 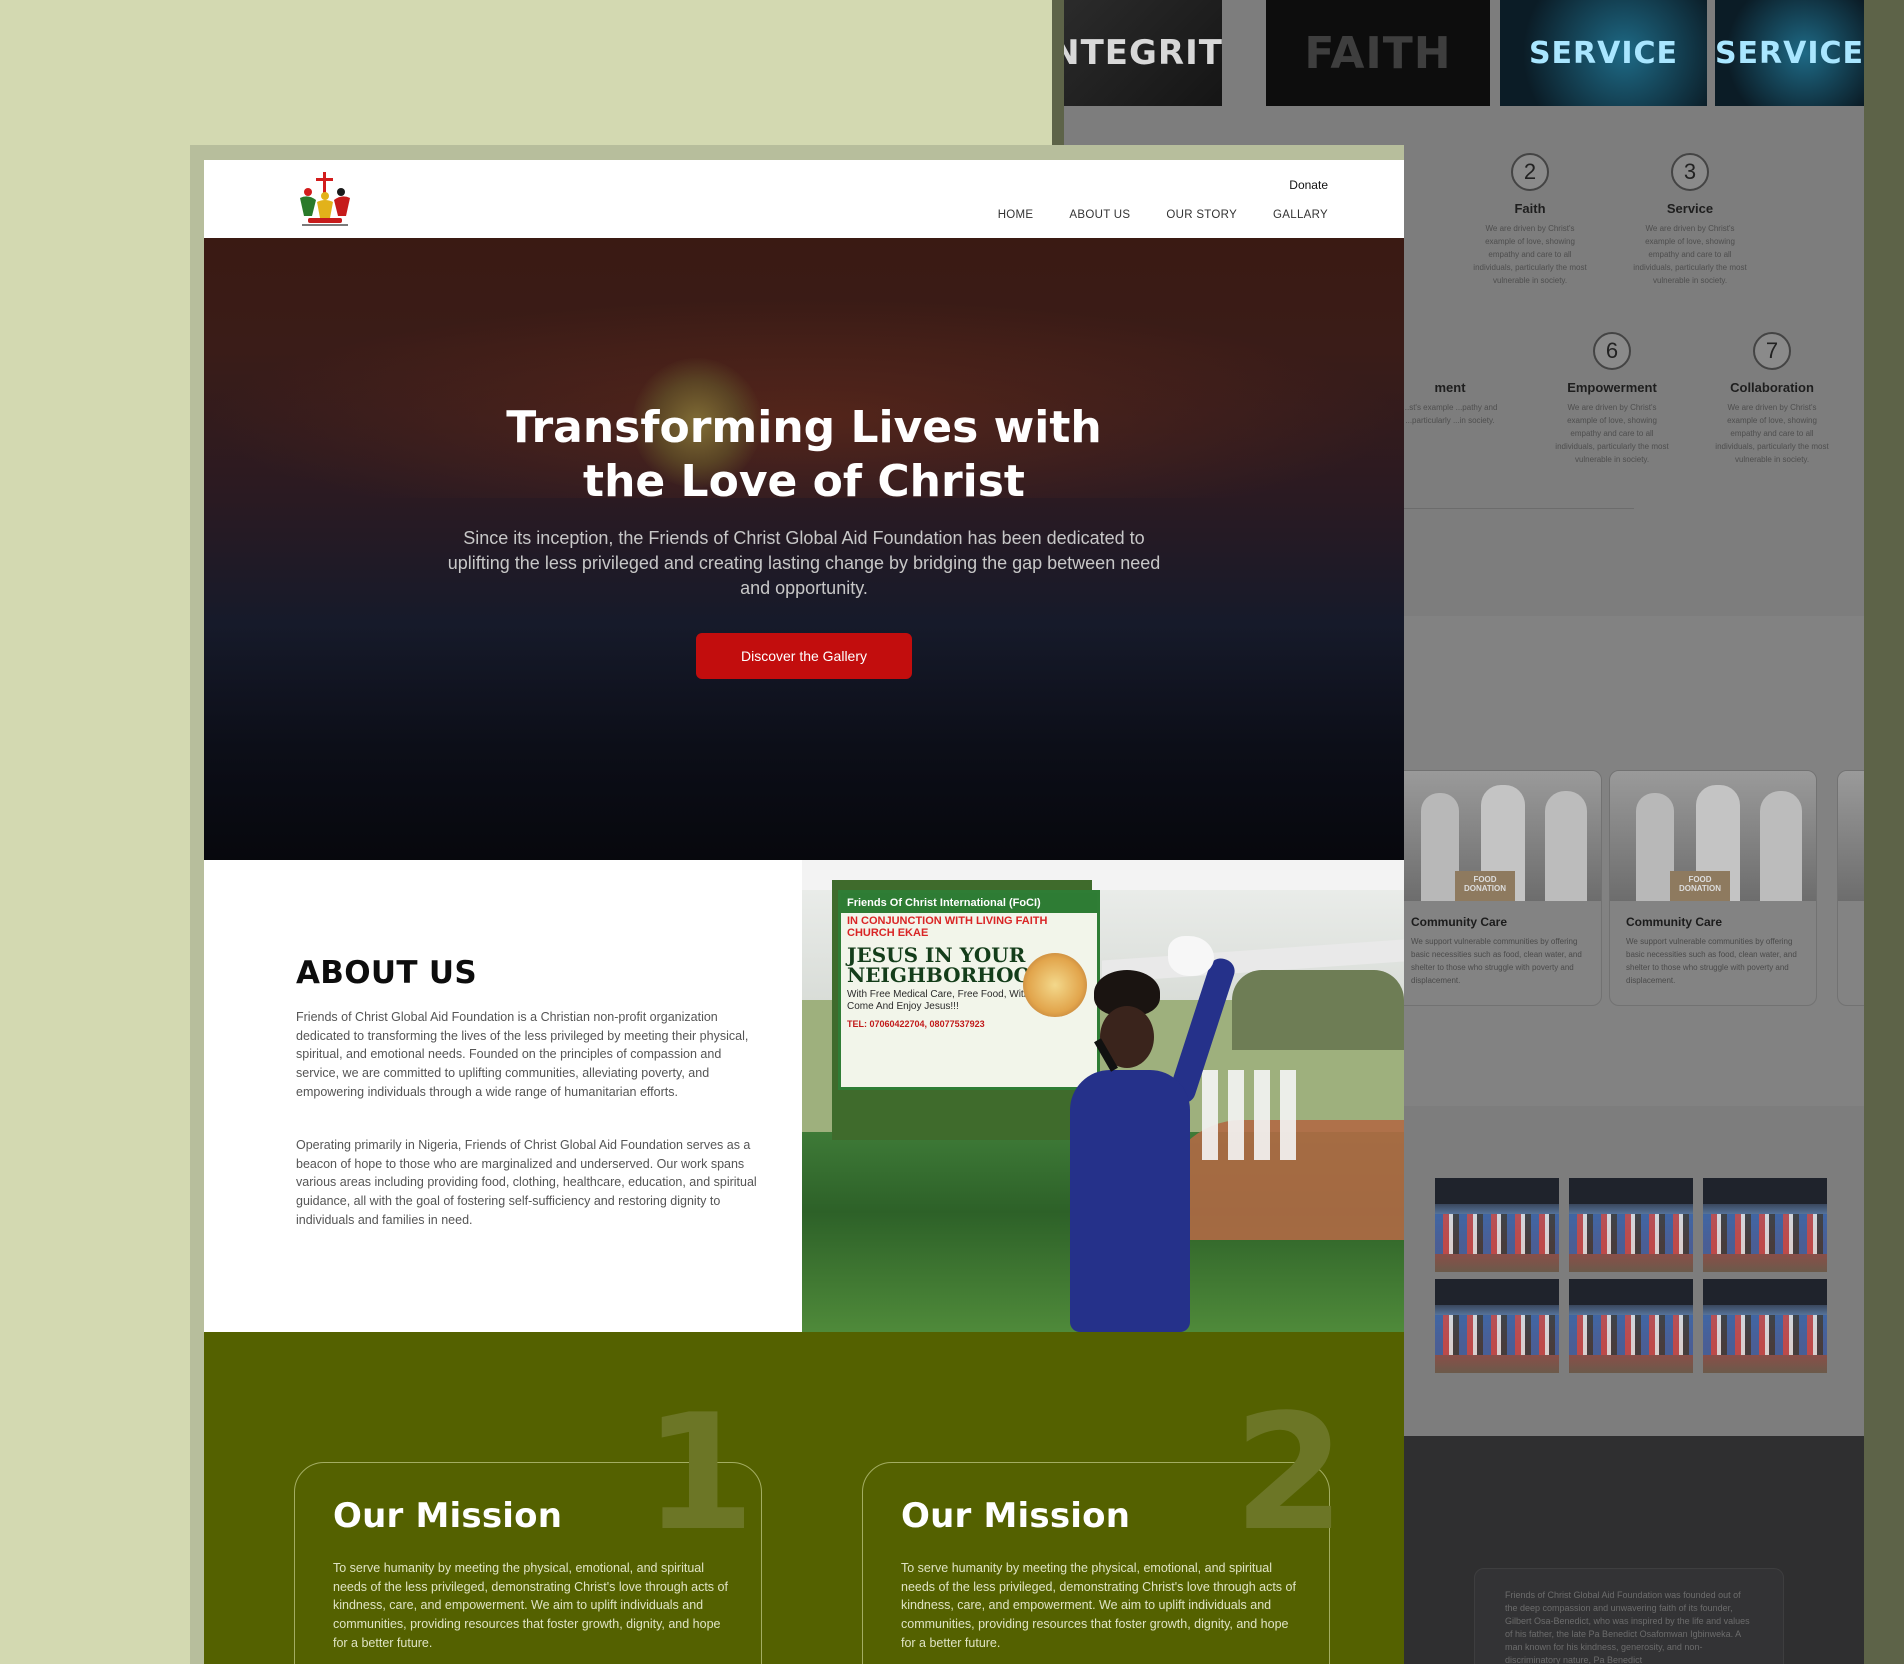 What do you see at coordinates (1789, 53) in the screenshot?
I see `service-image-2: SERVICE` at bounding box center [1789, 53].